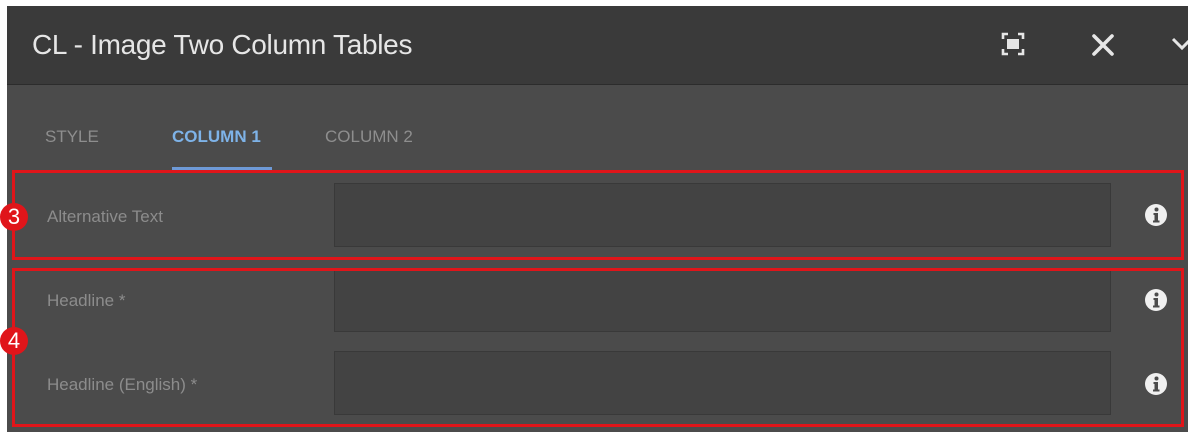 The width and height of the screenshot is (1188, 432). What do you see at coordinates (1103, 45) in the screenshot?
I see `close-icon` at bounding box center [1103, 45].